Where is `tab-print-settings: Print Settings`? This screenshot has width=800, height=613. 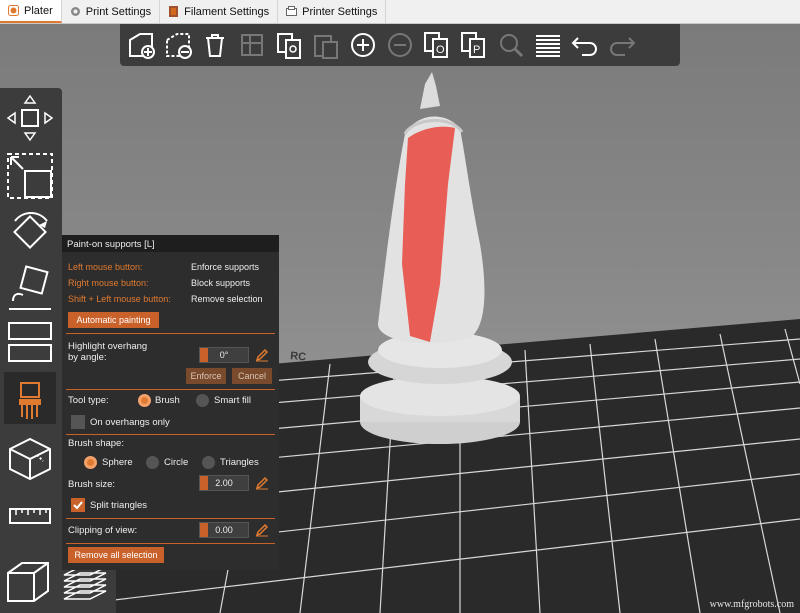 tab-print-settings: Print Settings is located at coordinates (111, 11).